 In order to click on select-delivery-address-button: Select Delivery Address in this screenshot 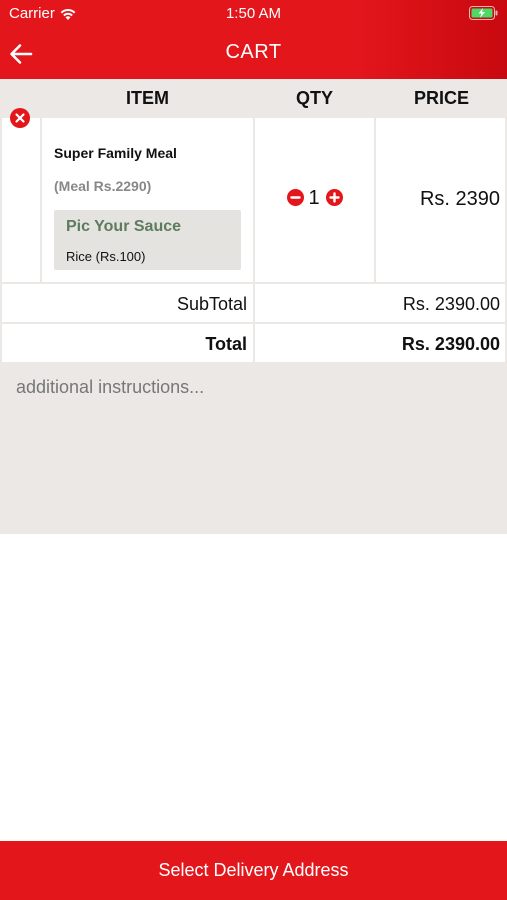, I will do `click(253, 870)`.